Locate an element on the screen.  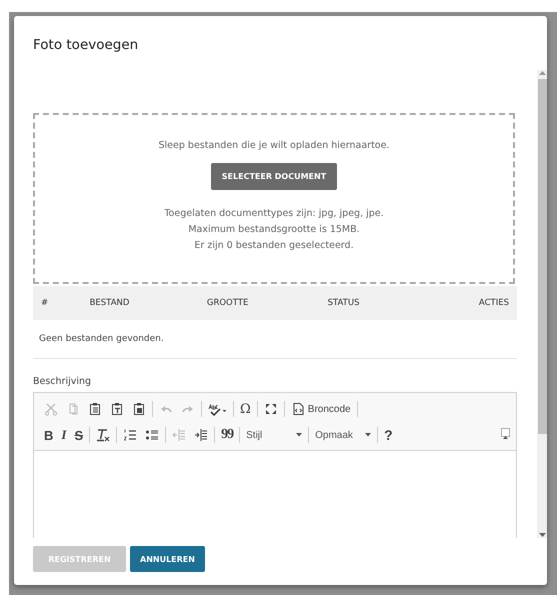
column-header: # is located at coordinates (57, 303).